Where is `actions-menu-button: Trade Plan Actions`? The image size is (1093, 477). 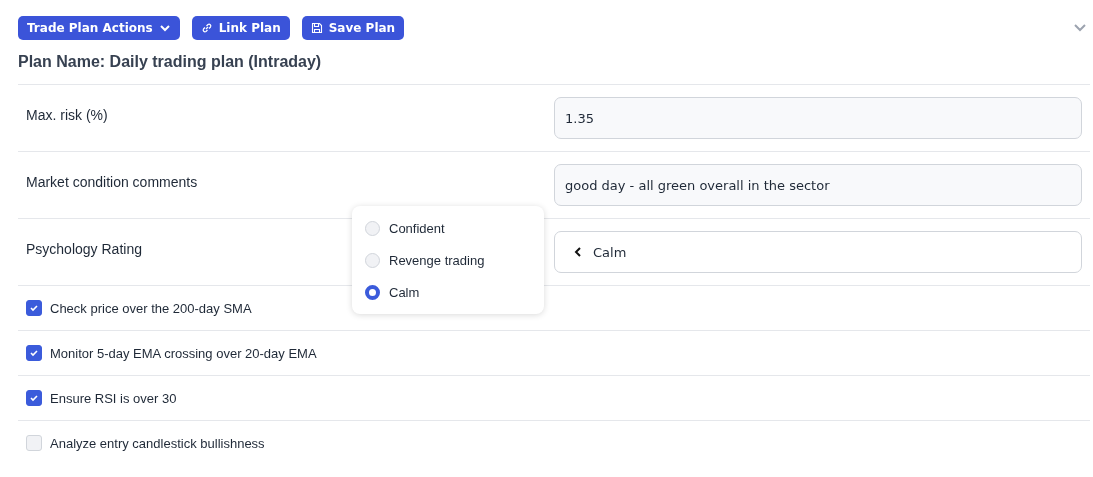 actions-menu-button: Trade Plan Actions is located at coordinates (99, 28).